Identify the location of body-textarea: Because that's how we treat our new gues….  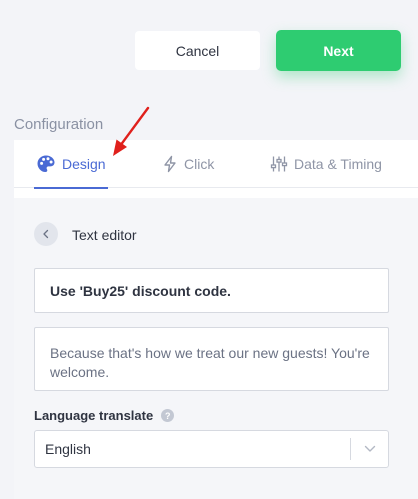
(211, 359).